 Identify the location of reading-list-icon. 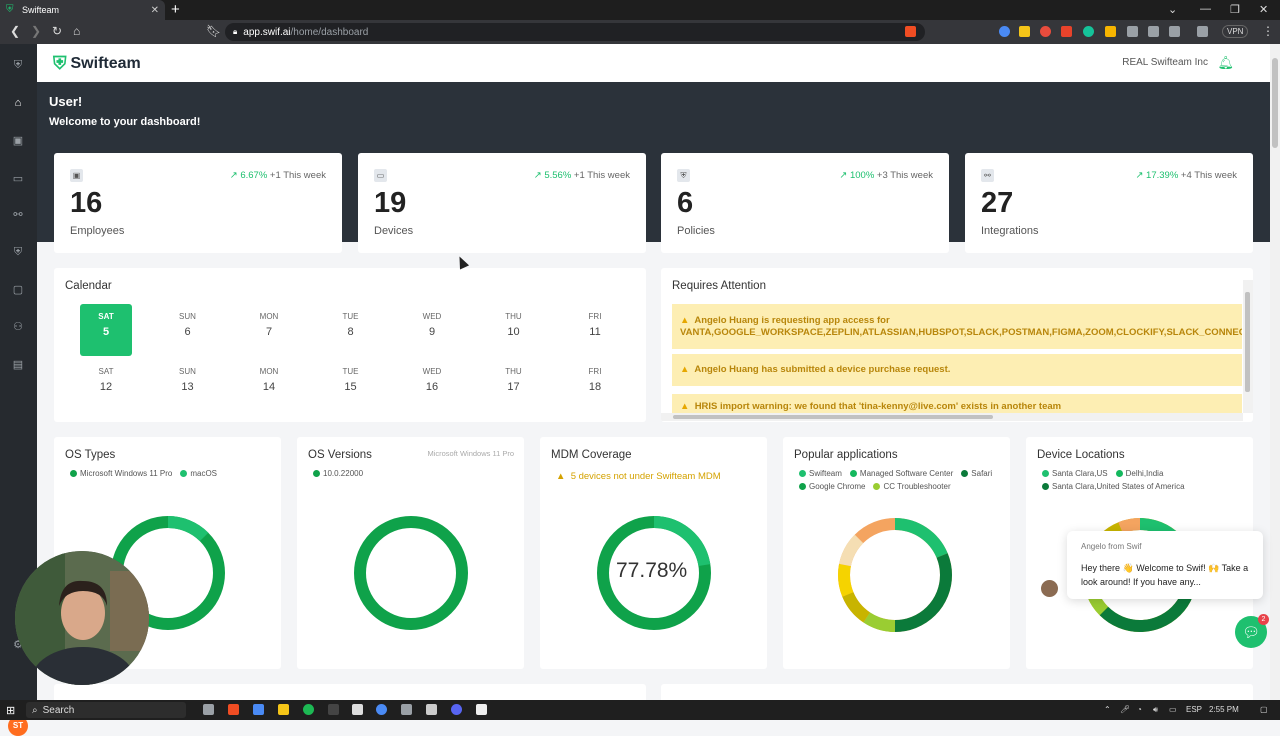
(1153, 31).